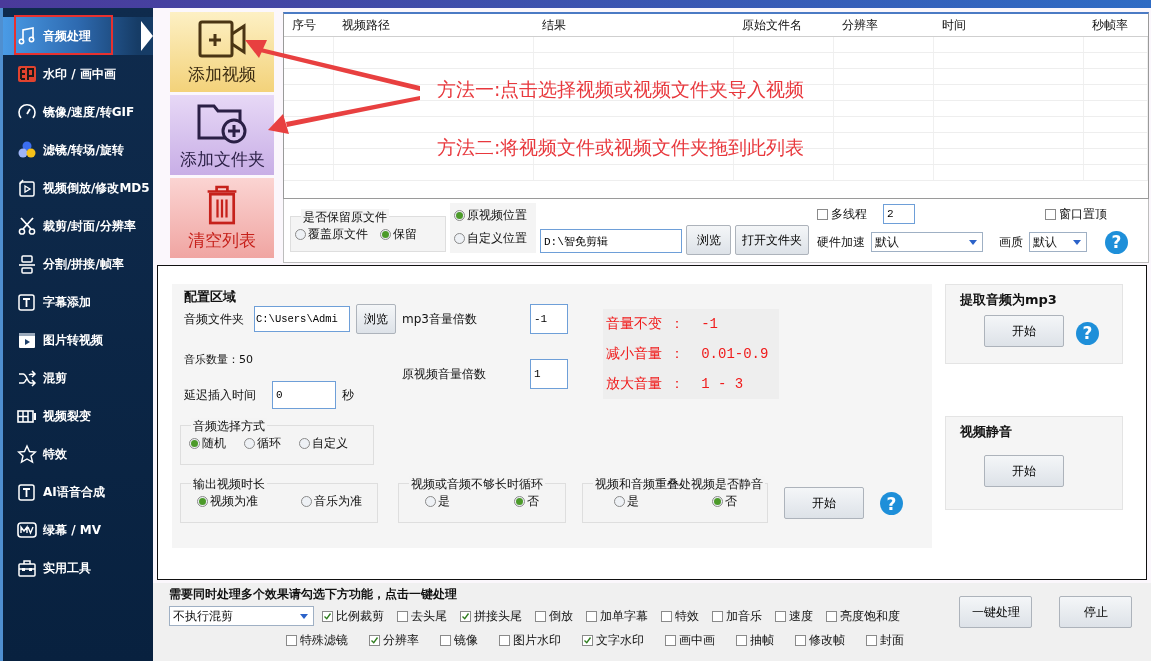 The width and height of the screenshot is (1151, 661). Describe the element at coordinates (884, 25) in the screenshot. I see `column-header: 分辨率` at that location.